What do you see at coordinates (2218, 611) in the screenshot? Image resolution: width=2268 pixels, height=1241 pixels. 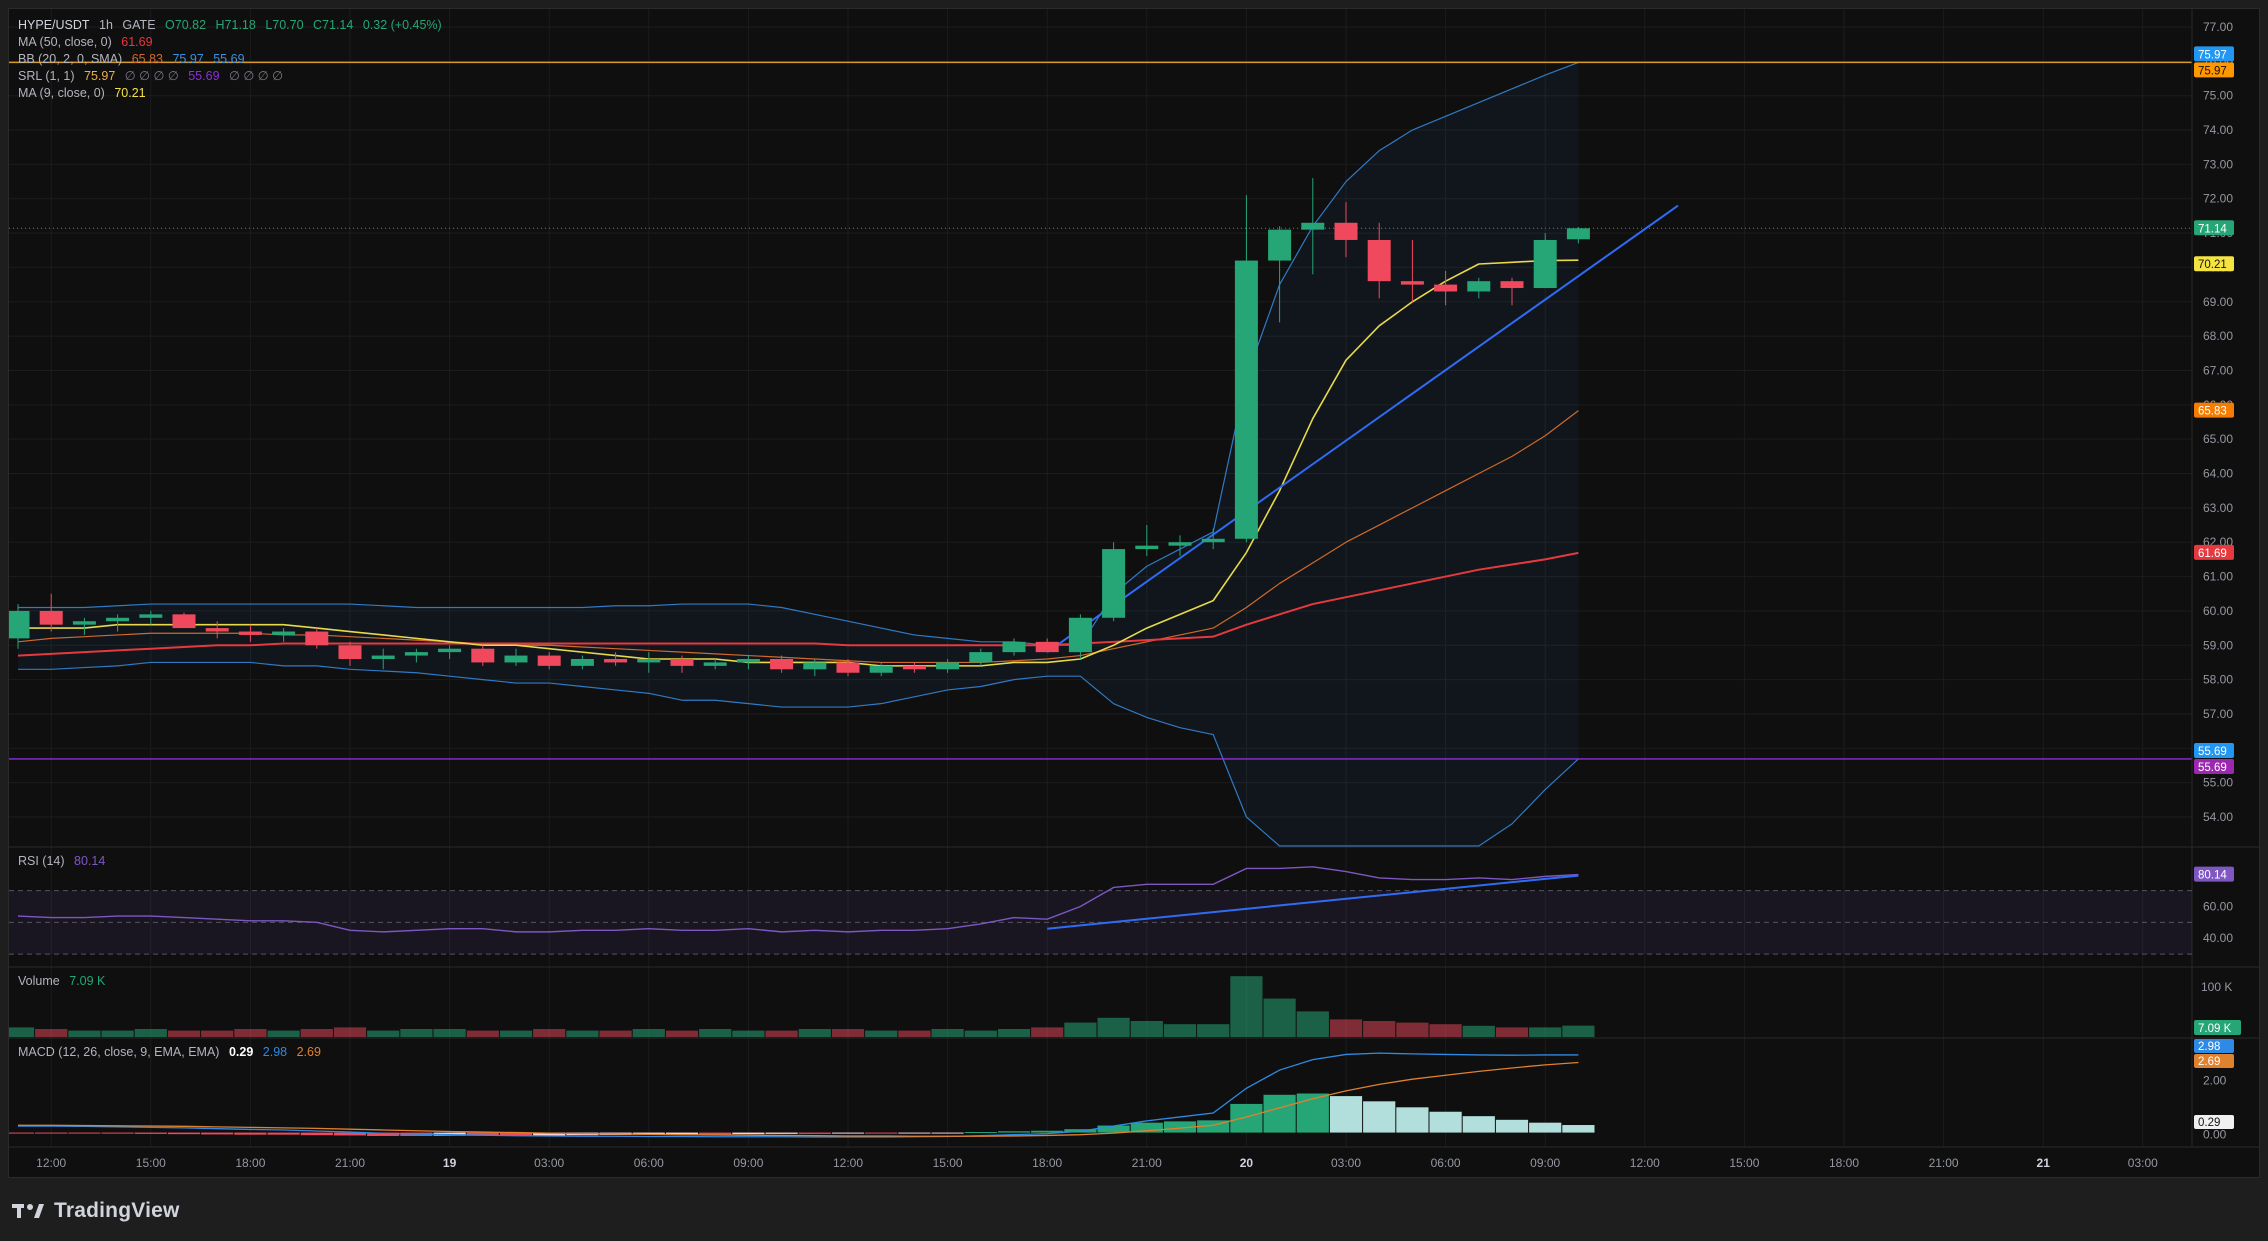 I see `price-tick-label: 60.00` at bounding box center [2218, 611].